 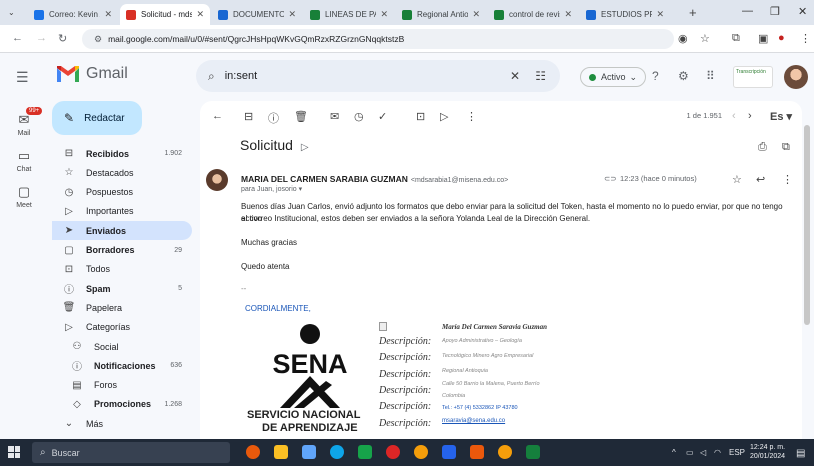 What do you see at coordinates (122, 327) in the screenshot?
I see `folder-categorias: ▷ Categorías` at bounding box center [122, 327].